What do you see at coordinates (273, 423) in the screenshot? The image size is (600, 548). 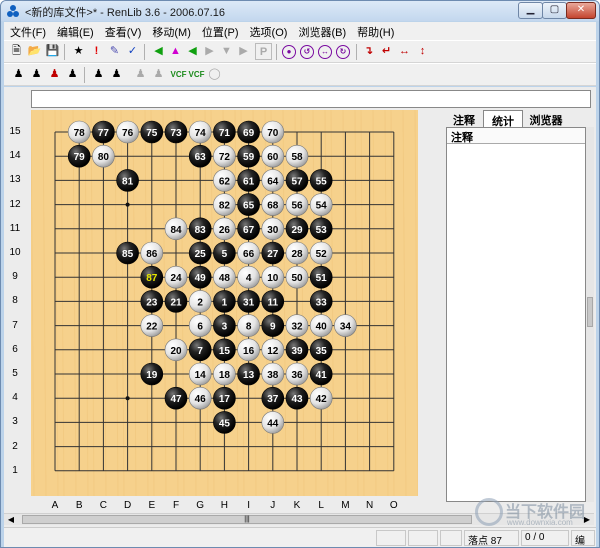 I see `move-number: 44` at bounding box center [273, 423].